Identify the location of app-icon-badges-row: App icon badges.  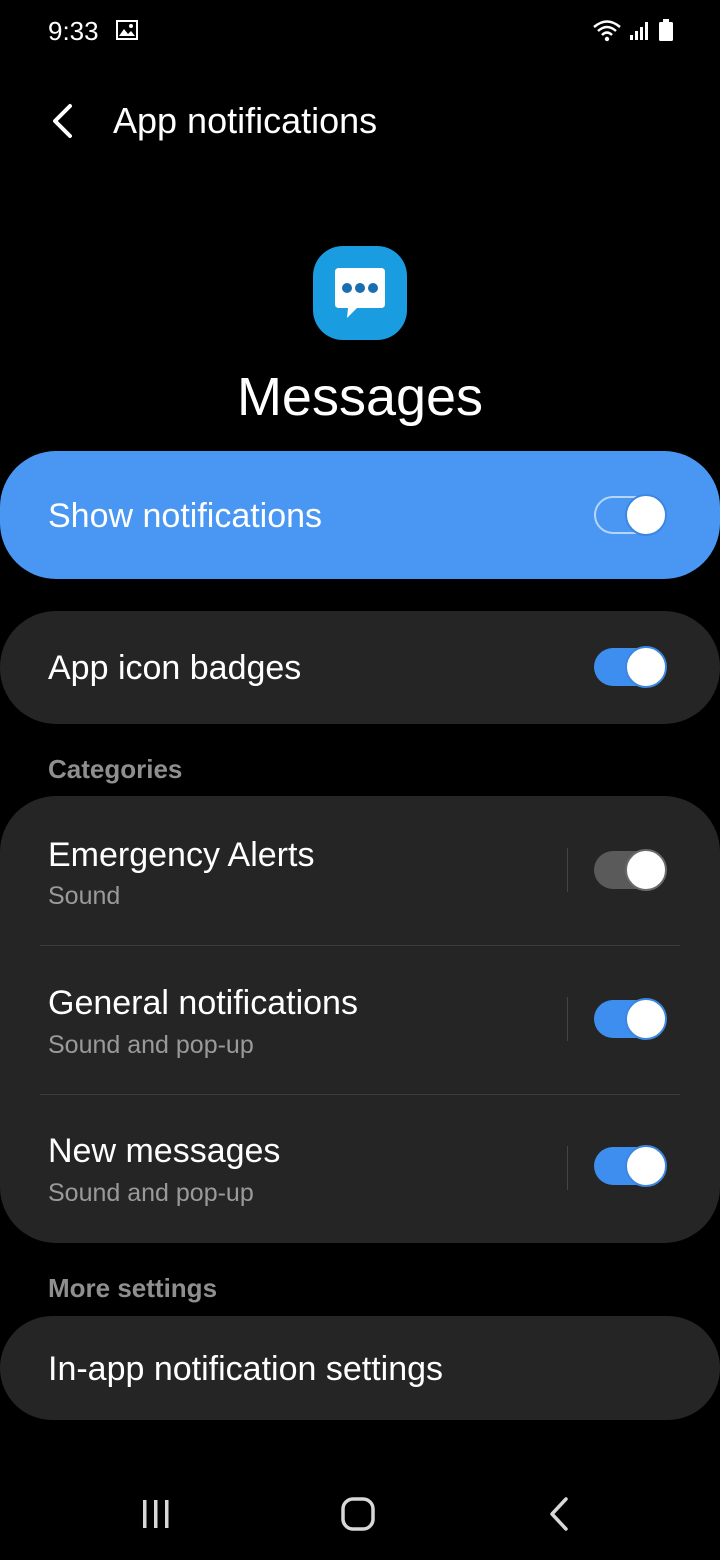
(360, 667).